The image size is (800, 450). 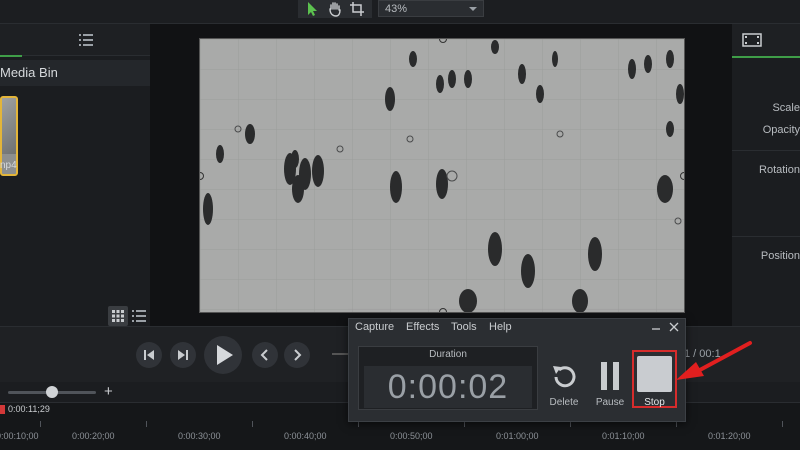 I want to click on crop-handle-bottom-left, so click(x=210, y=302).